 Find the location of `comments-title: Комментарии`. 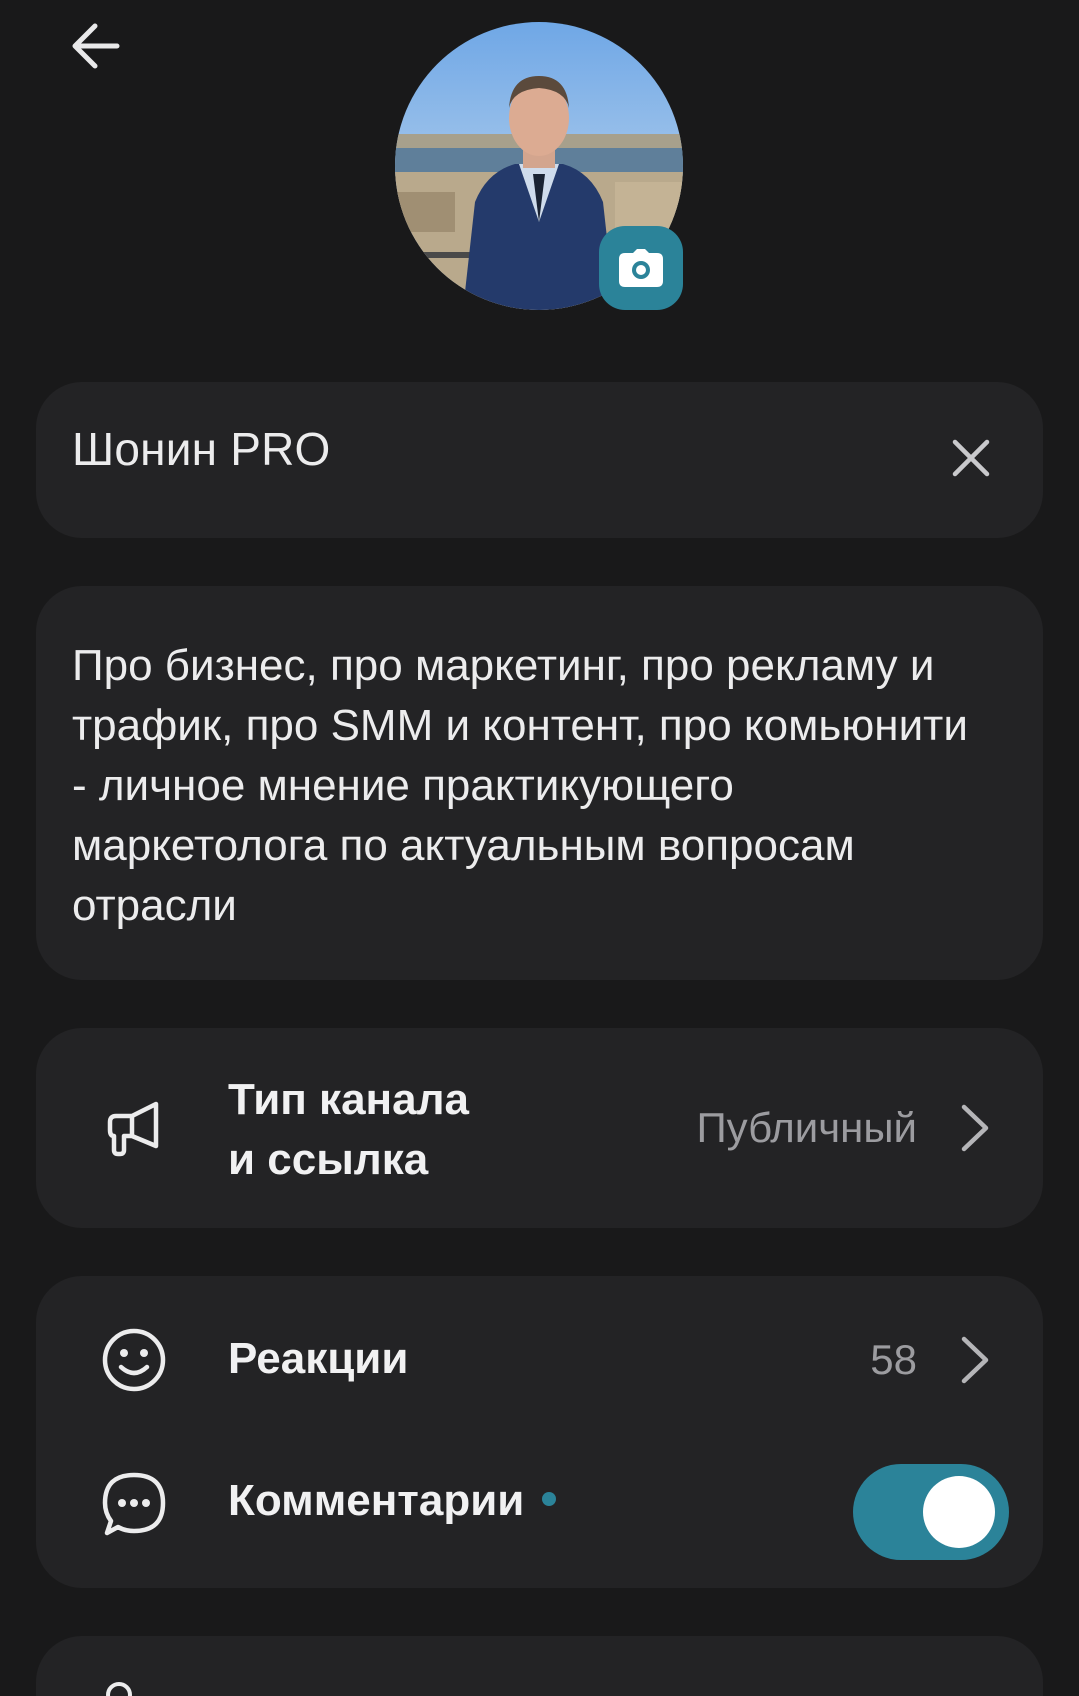

comments-title: Комментарии is located at coordinates (392, 1501).